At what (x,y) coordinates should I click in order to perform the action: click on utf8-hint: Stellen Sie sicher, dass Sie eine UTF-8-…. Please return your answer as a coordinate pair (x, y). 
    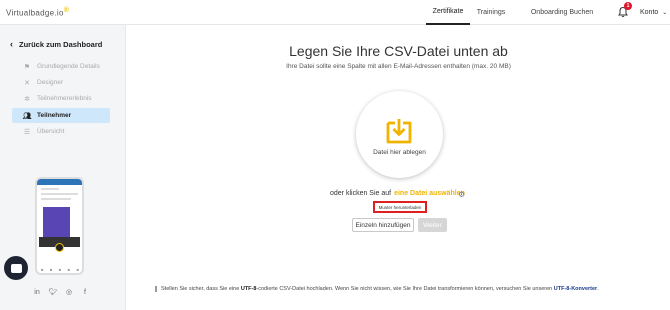
    Looking at the image, I should click on (377, 289).